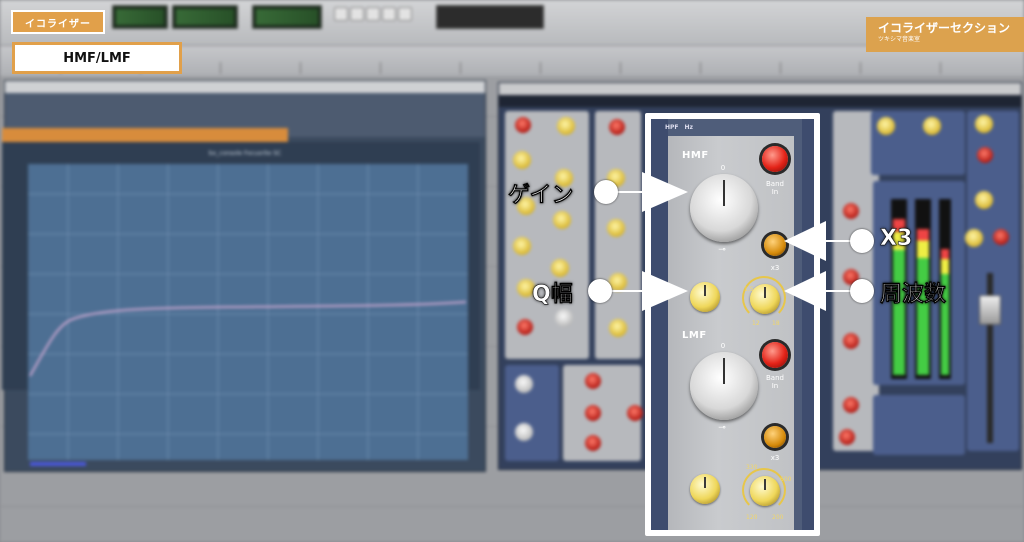  I want to click on x3-annotation: X3, so click(896, 238).